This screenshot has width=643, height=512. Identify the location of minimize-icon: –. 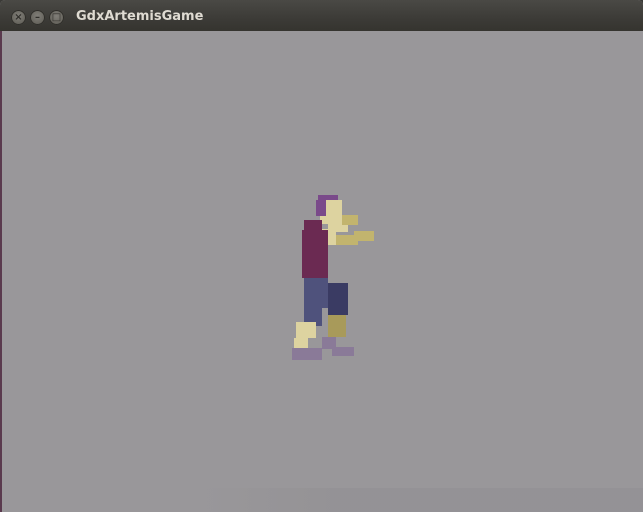
(37, 17).